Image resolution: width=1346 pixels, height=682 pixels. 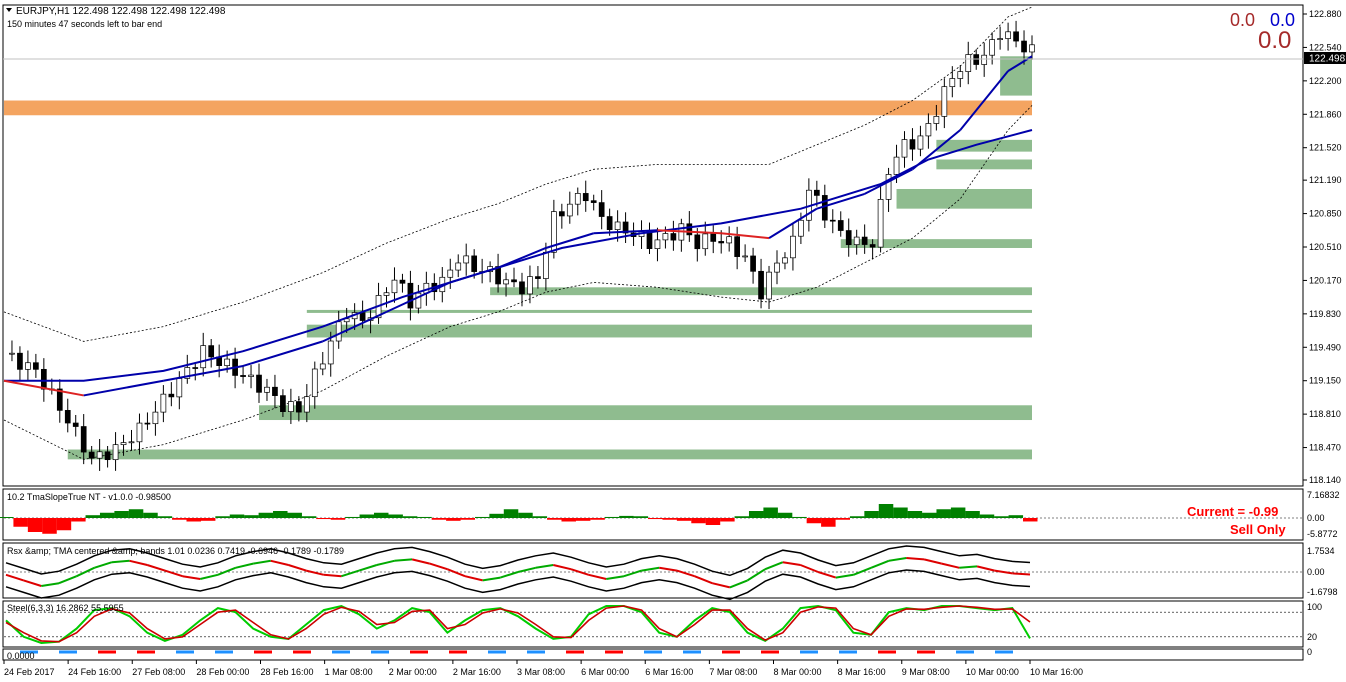 I want to click on panel1-tick-zero: 0.00, so click(x=1316, y=518).